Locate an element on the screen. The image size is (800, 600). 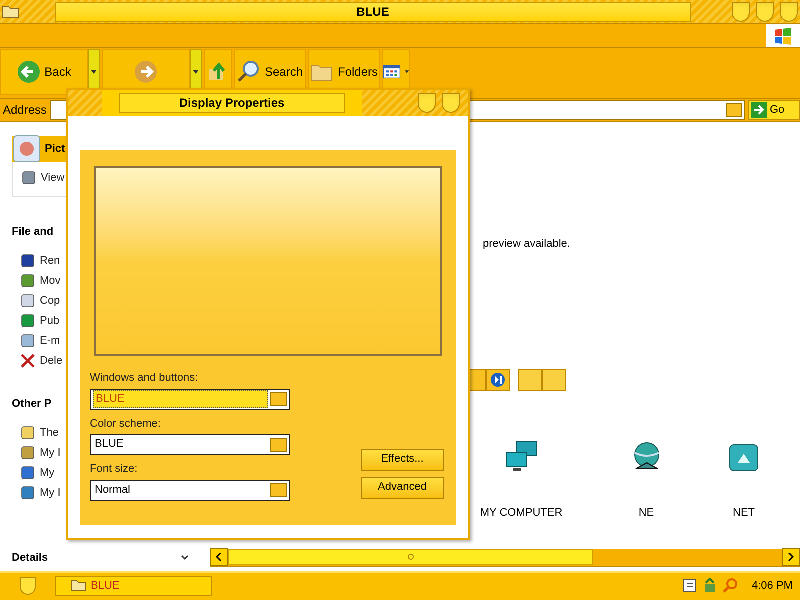
field-label: Windows and buttons: is located at coordinates (145, 378).